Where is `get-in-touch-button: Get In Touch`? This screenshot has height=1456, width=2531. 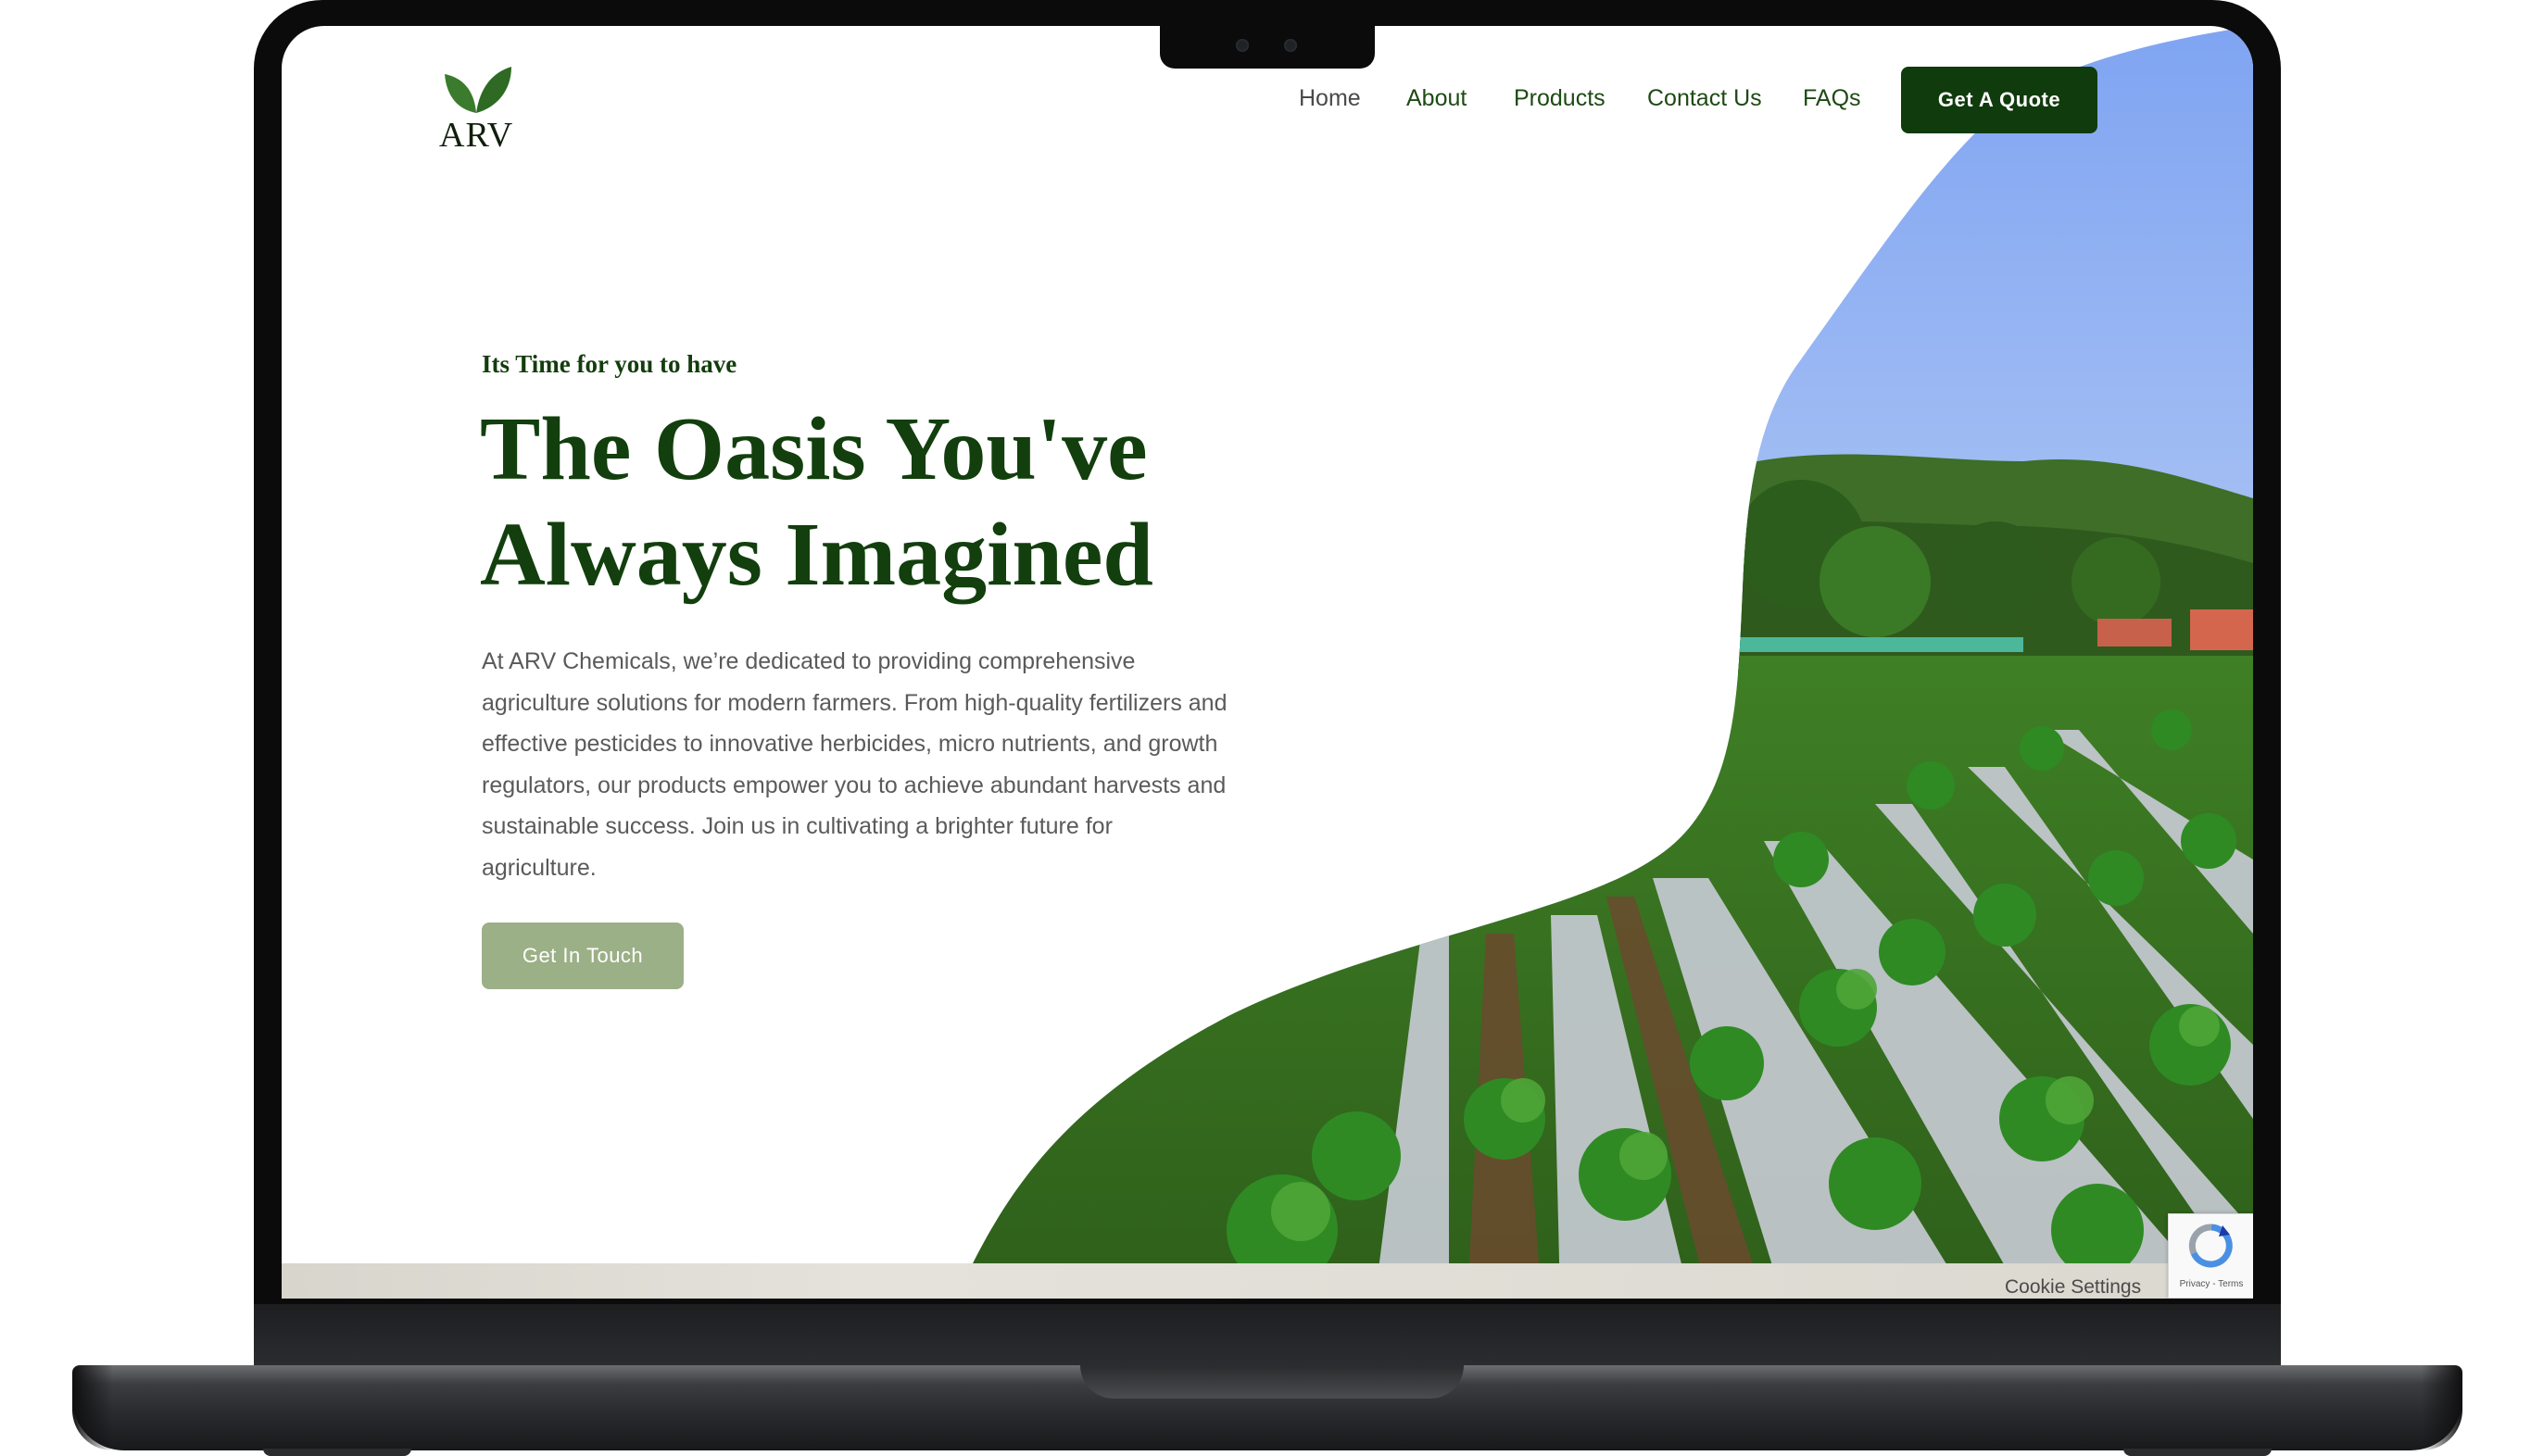 get-in-touch-button: Get In Touch is located at coordinates (583, 956).